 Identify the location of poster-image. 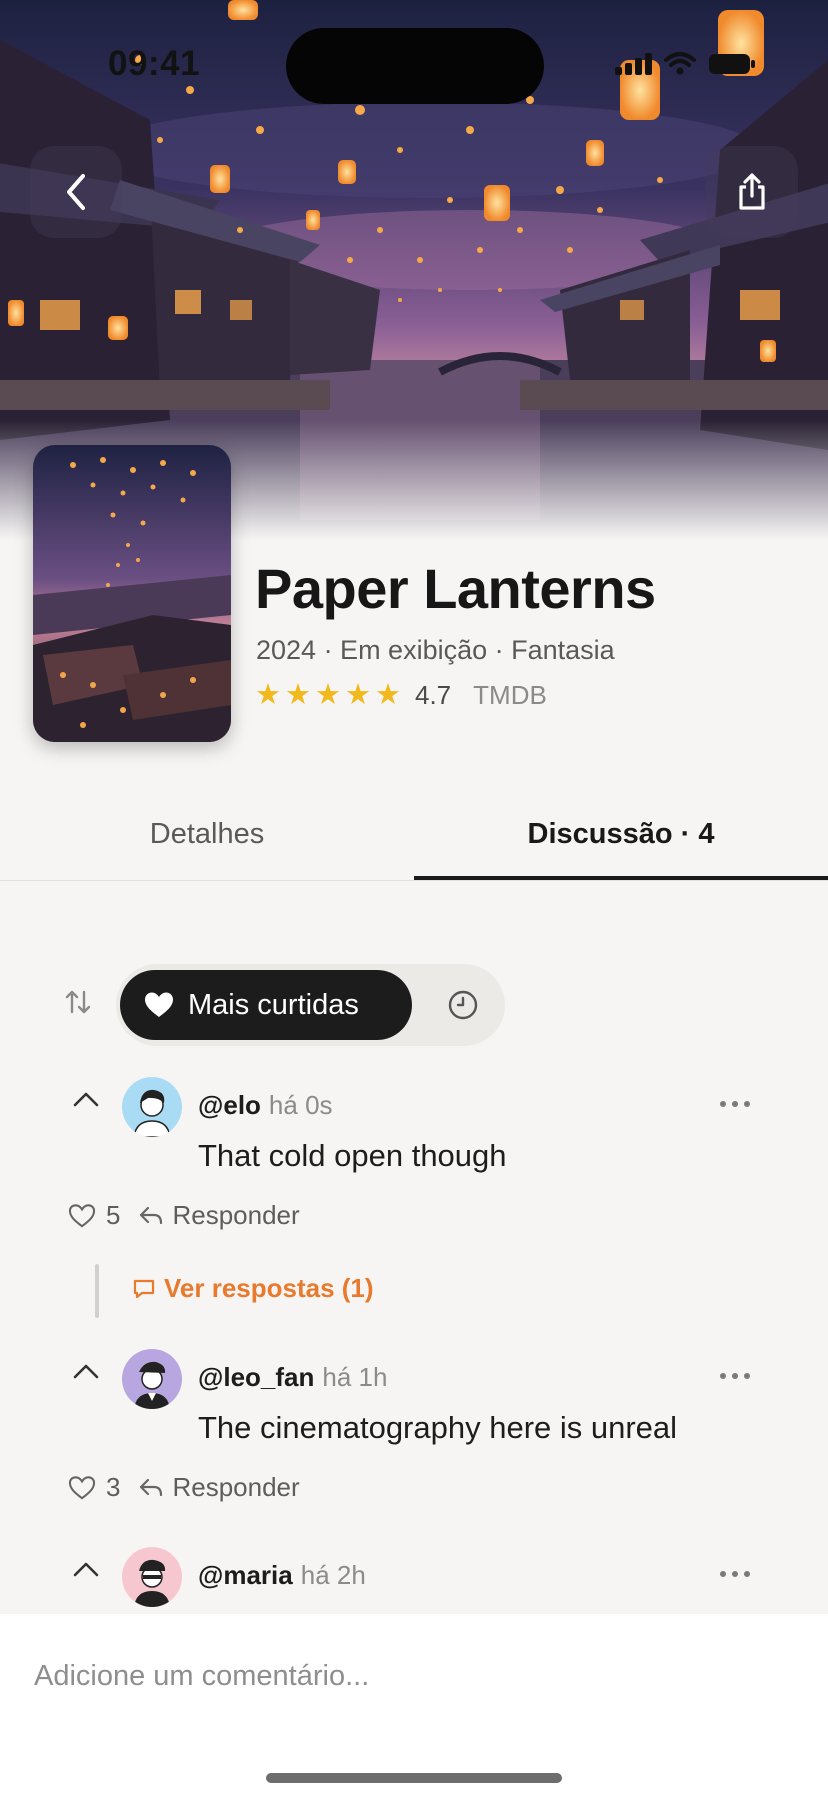
(132, 593).